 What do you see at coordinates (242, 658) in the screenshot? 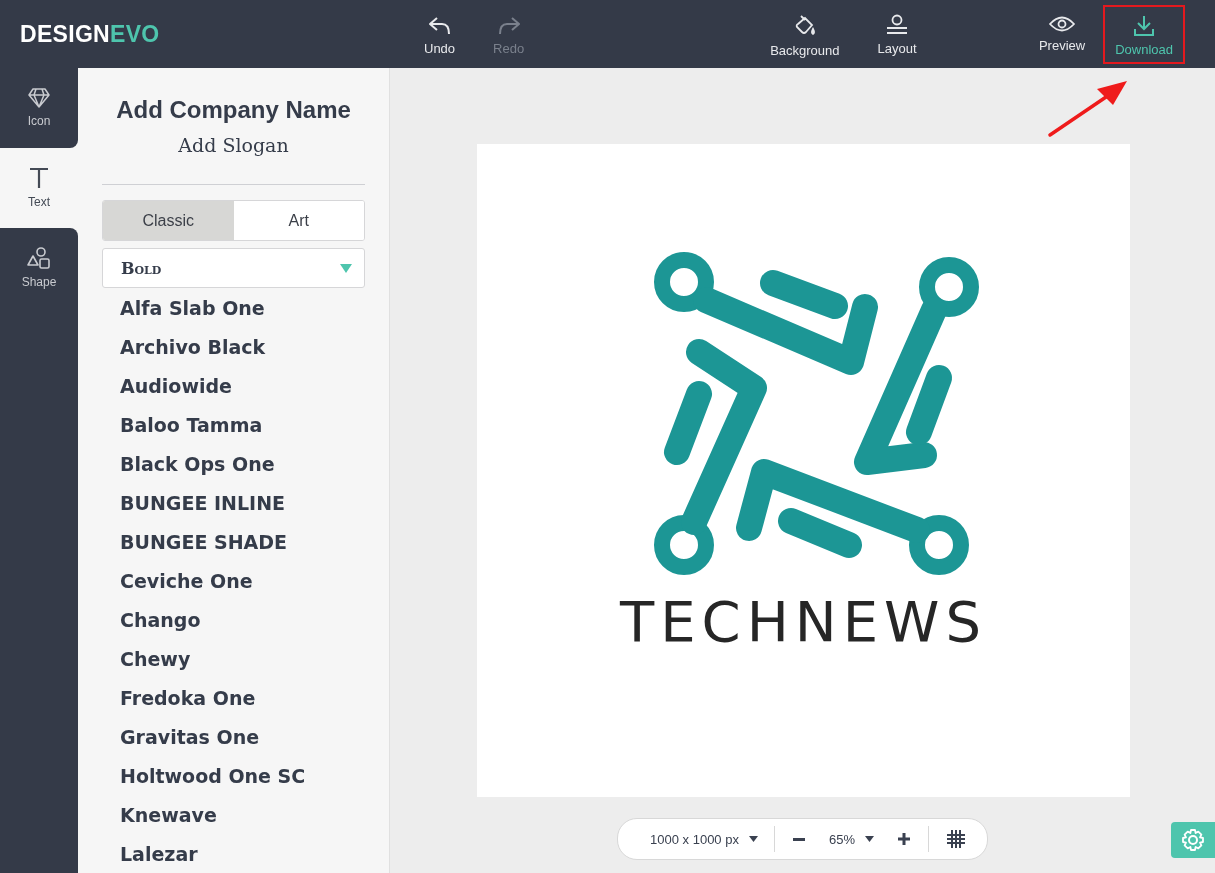
I see `font-option: Chewy` at bounding box center [242, 658].